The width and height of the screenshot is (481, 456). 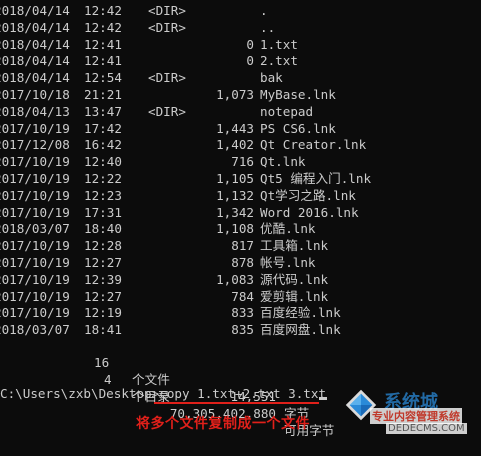 What do you see at coordinates (264, 10) in the screenshot?
I see `entry-name: .` at bounding box center [264, 10].